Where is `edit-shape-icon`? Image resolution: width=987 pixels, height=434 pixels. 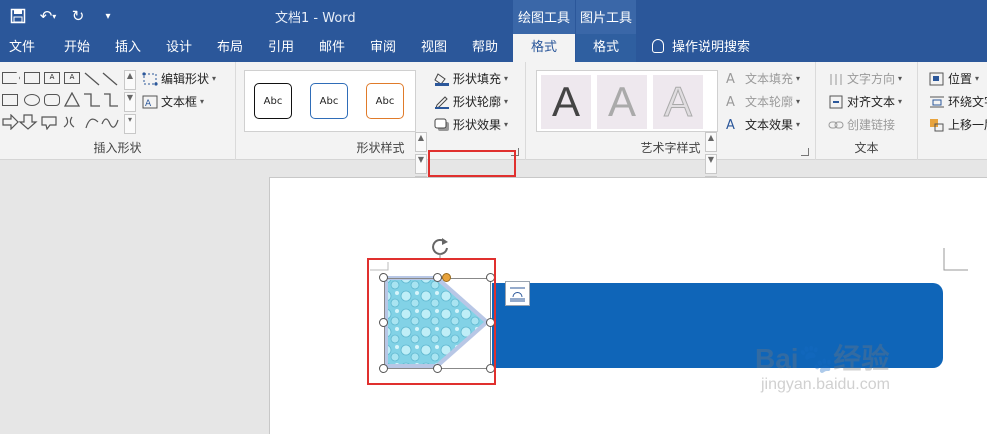 edit-shape-icon is located at coordinates (150, 78).